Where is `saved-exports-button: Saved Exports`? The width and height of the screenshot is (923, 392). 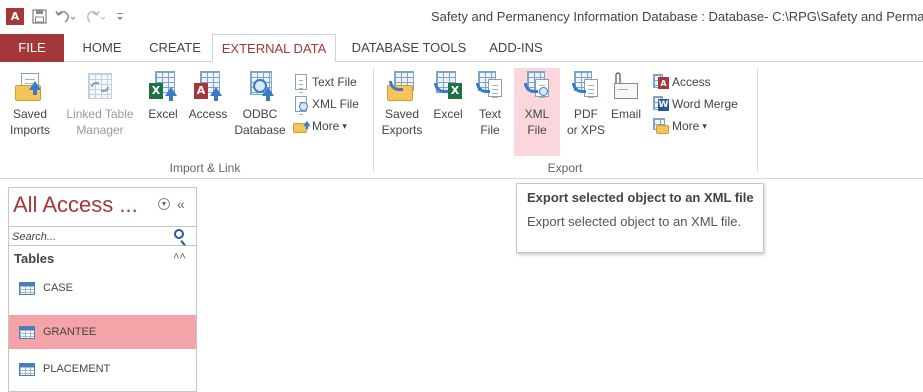 saved-exports-button: Saved Exports is located at coordinates (402, 103).